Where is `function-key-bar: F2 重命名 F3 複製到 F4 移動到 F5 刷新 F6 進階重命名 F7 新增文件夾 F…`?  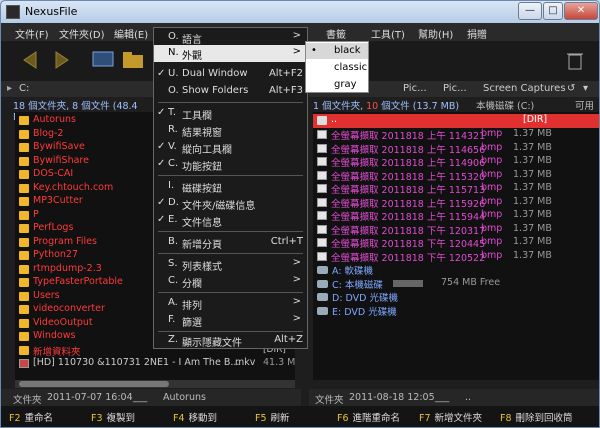
function-key-bar: F2 重命名 F3 複製到 F4 移動到 F5 刷新 F6 進階重命名 F7 新增文件夾 F… is located at coordinates (300, 416).